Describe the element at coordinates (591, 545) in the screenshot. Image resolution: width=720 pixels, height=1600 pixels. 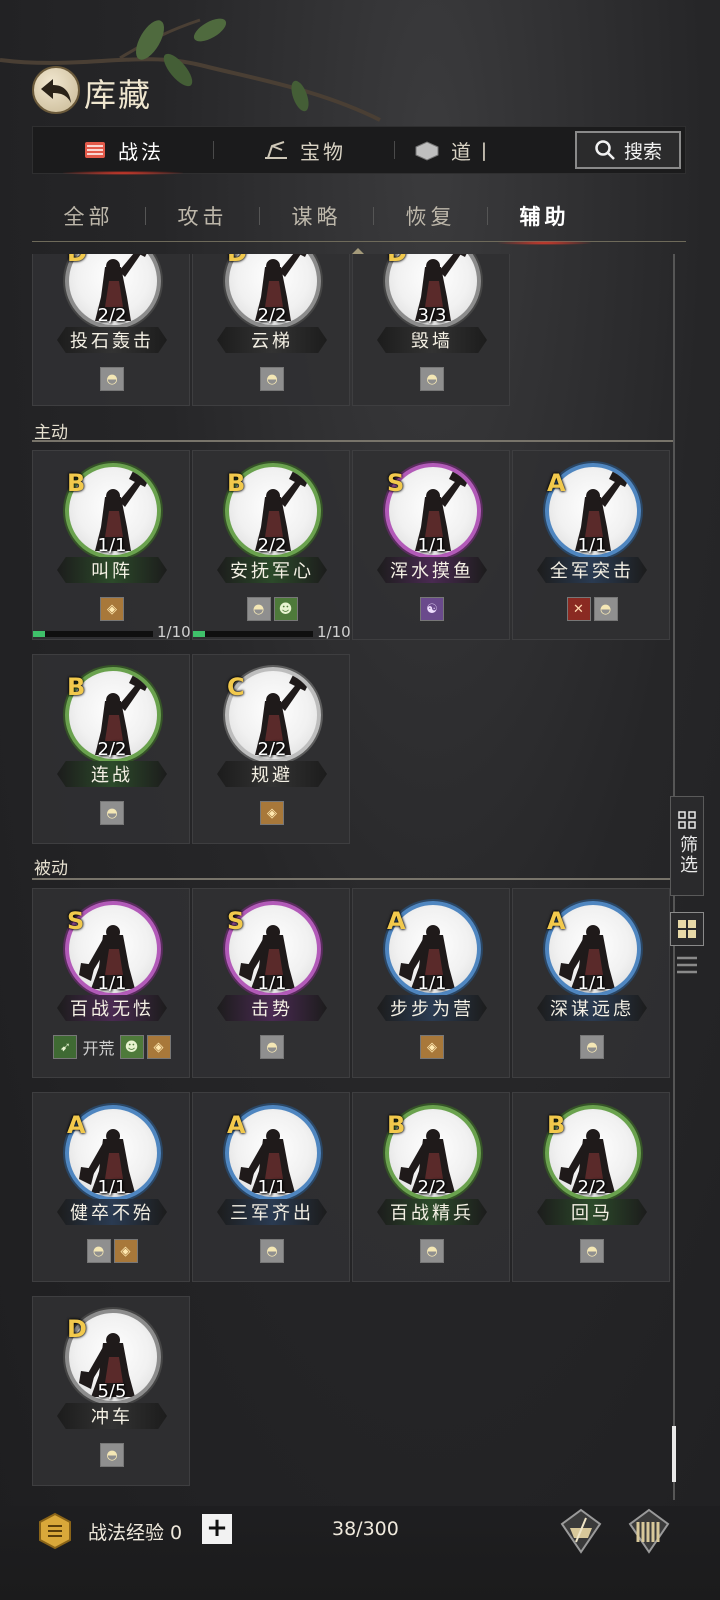
I see `tactic-card: A 1/1 全军突击 ✕ ◓` at that location.